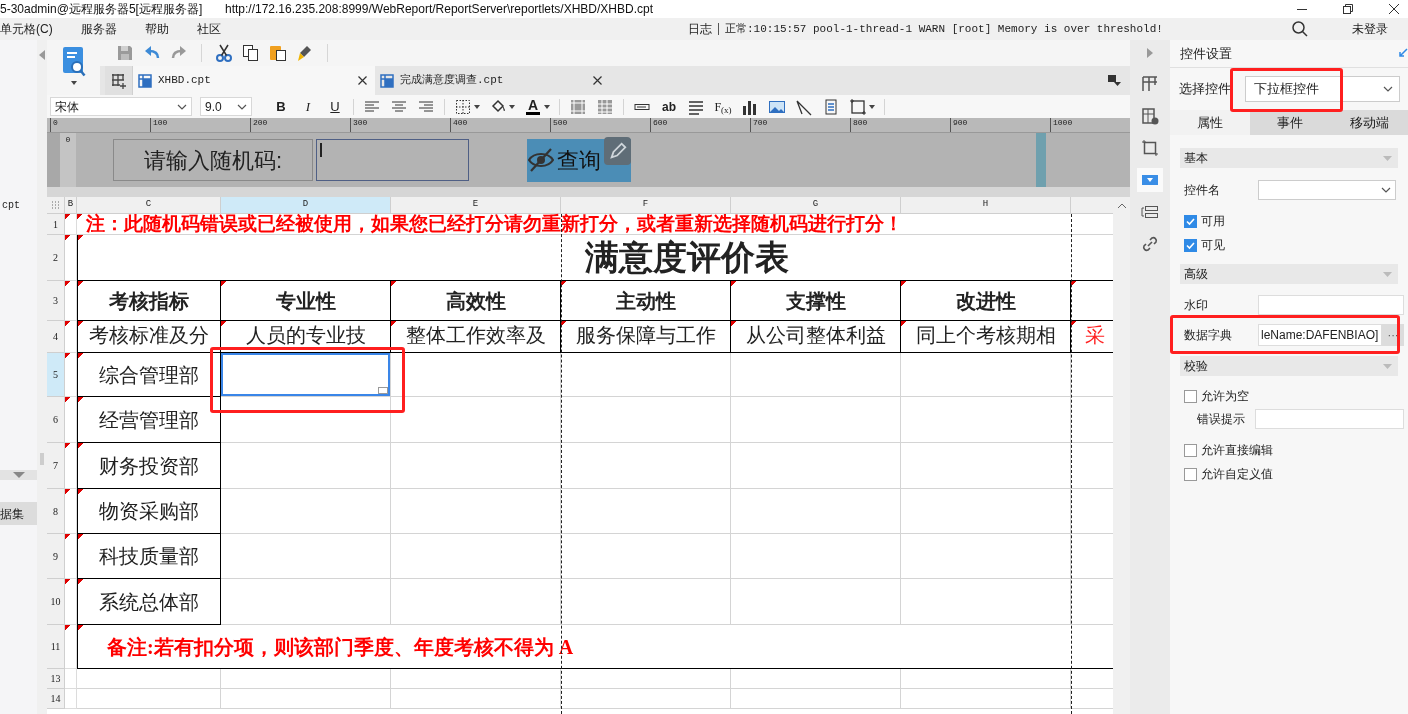 The height and width of the screenshot is (714, 1408). I want to click on scrollbar, so click(1121, 455).